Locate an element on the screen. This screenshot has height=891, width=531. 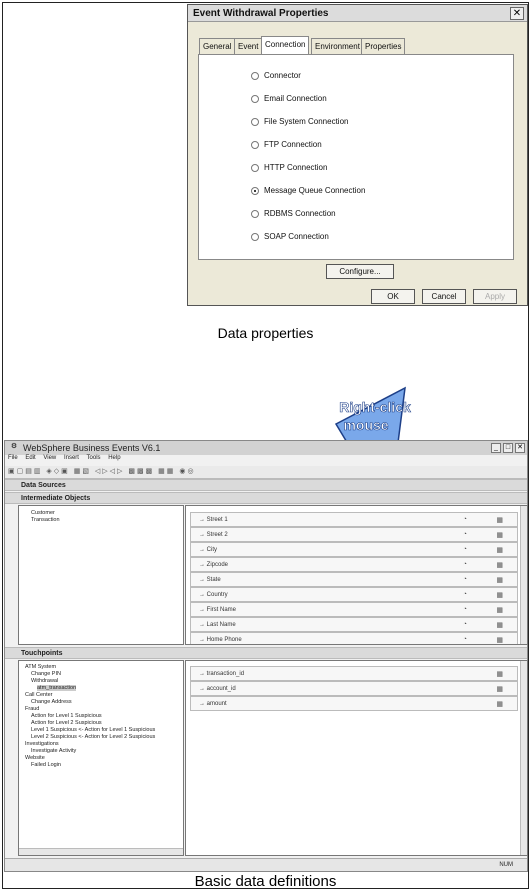
radio-file-system-connection: File System Connection is located at coordinates (299, 121).